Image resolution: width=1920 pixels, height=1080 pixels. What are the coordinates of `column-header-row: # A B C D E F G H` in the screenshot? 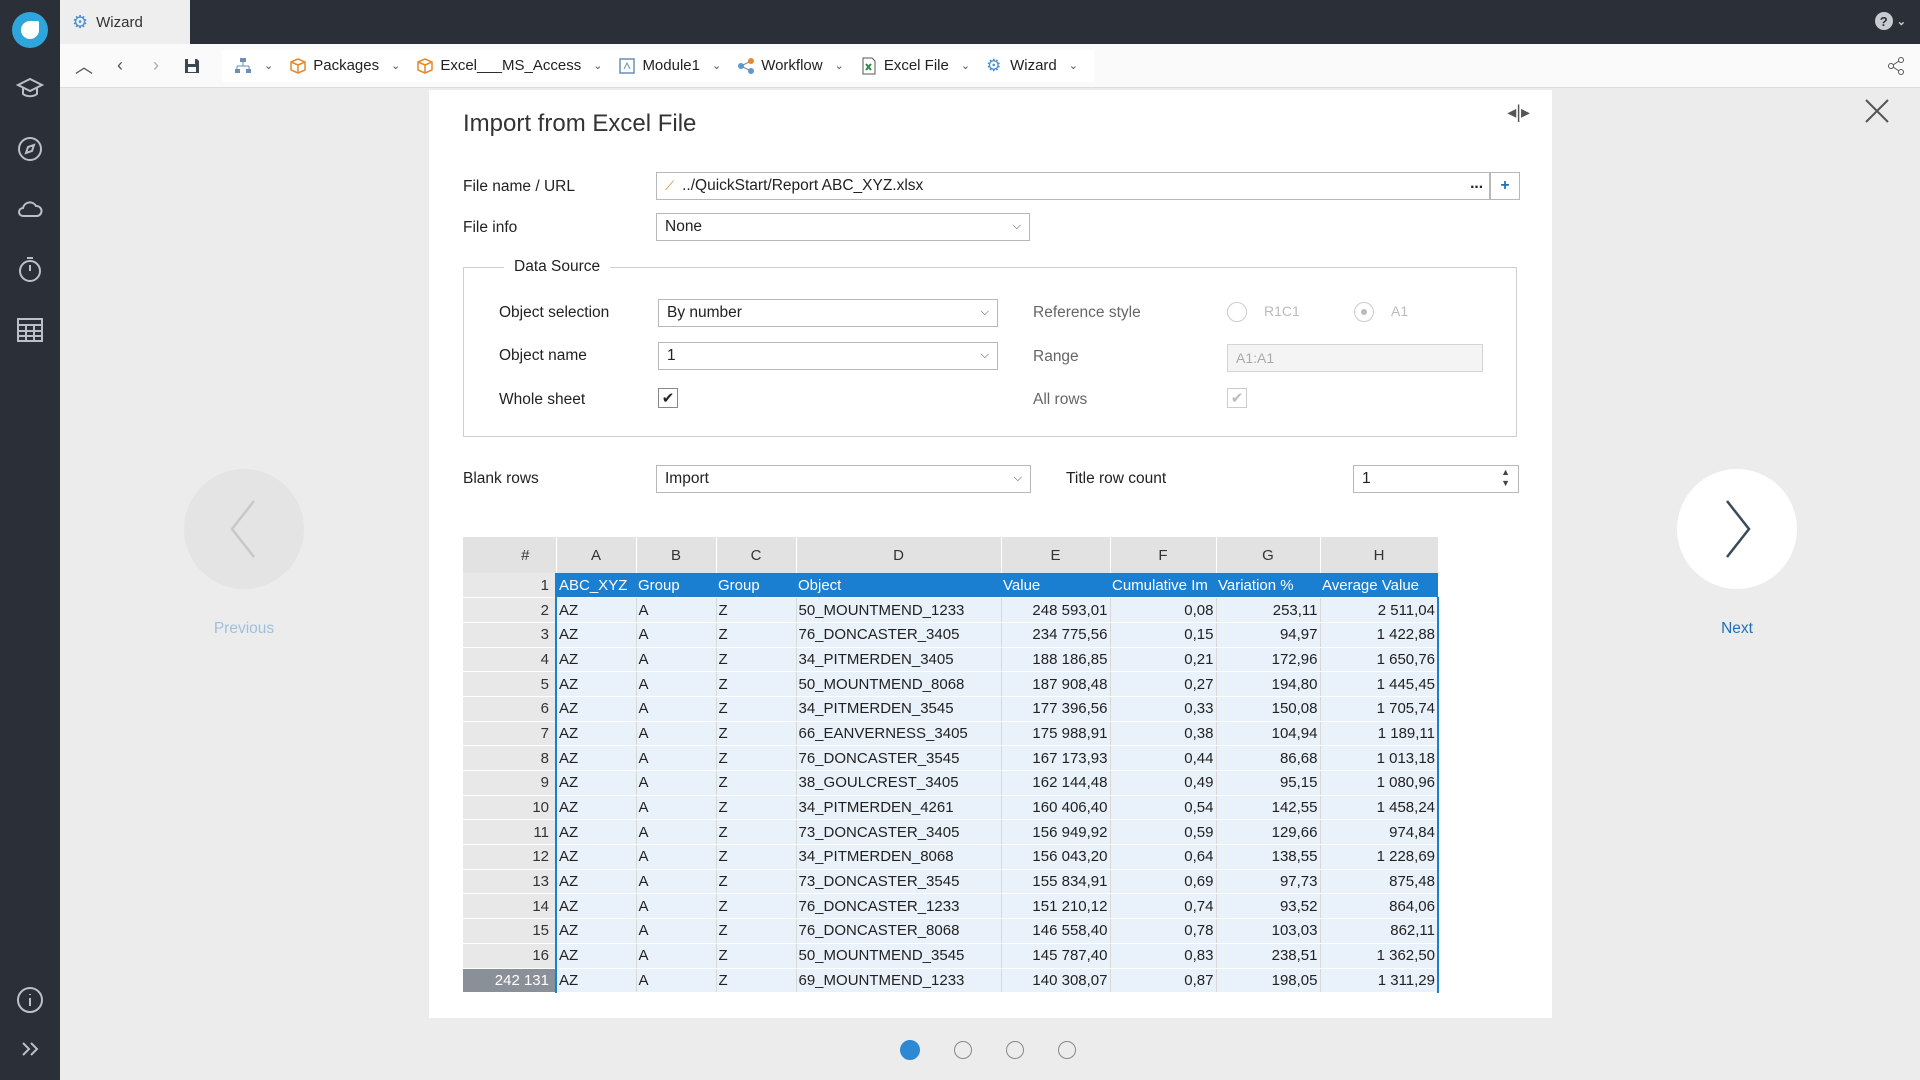 It's located at (951, 555).